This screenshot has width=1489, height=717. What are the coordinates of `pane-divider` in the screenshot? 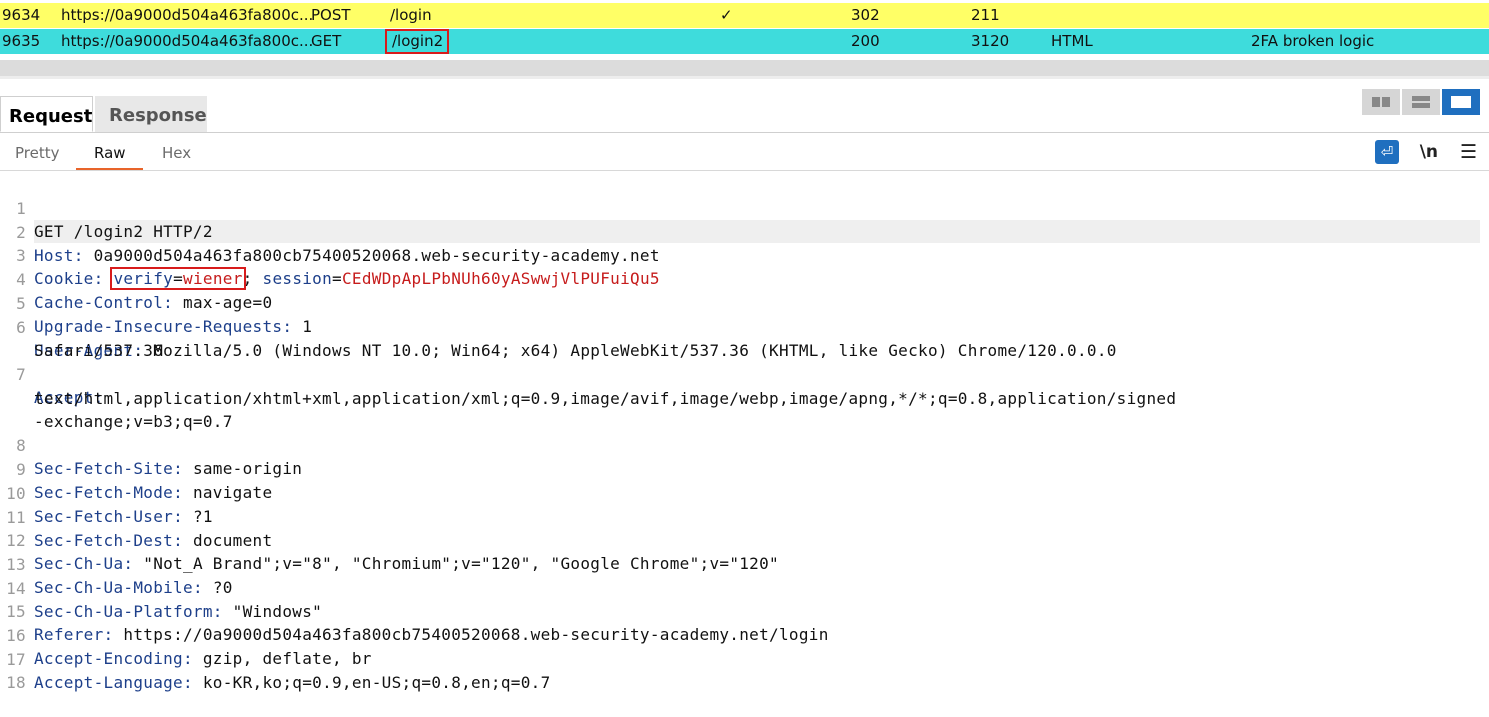 It's located at (744, 77).